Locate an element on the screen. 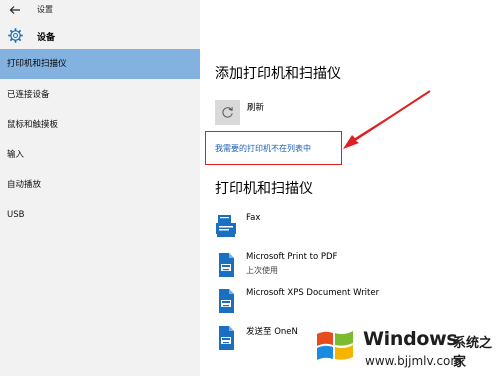  printer-item-print-to-pdf: Microsoft Print to PDF 上次使用 is located at coordinates (345, 266).